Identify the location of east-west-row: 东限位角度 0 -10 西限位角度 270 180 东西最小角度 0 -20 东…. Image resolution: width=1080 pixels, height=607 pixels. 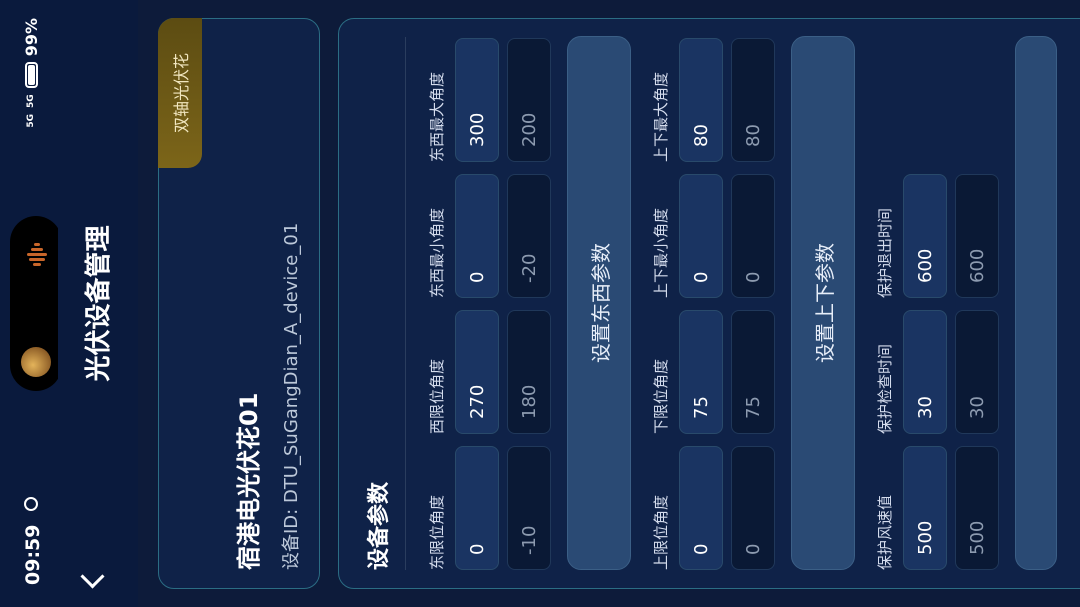
(488, 304).